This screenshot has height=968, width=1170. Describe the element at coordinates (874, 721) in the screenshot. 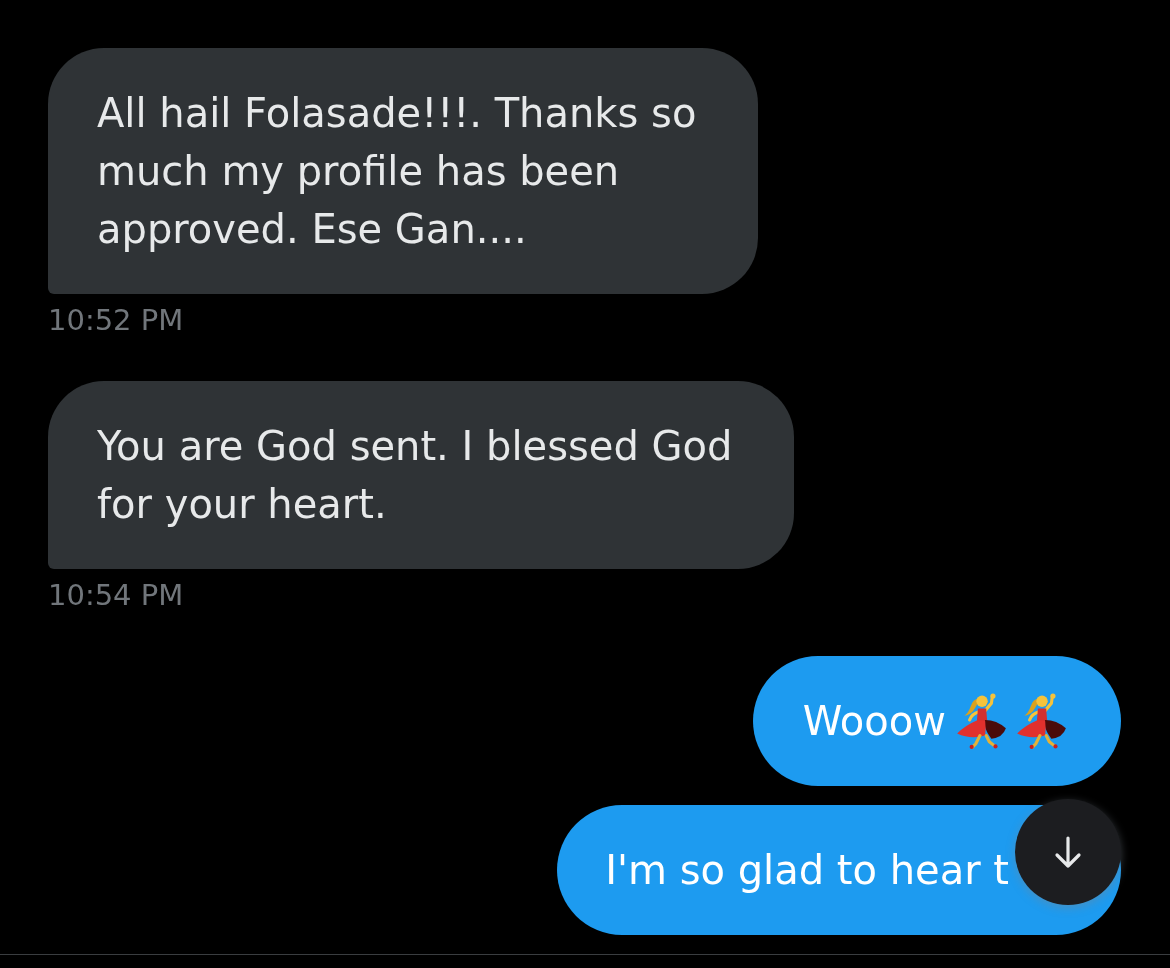

I see `message-text: Wooow` at that location.